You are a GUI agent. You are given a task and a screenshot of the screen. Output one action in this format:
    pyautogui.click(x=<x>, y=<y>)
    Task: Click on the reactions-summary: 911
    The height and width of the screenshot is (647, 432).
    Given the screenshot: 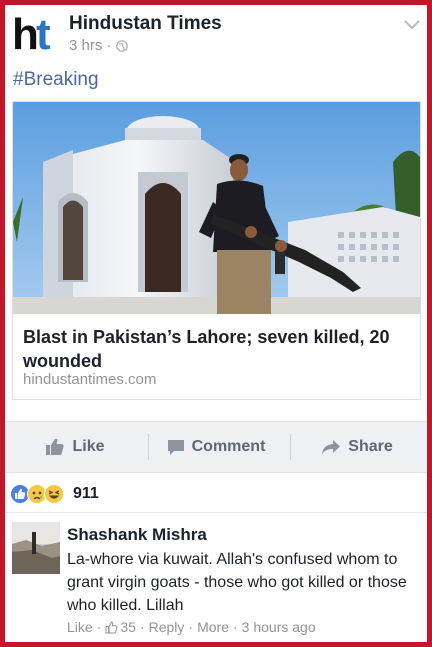 What is the action you would take?
    pyautogui.click(x=54, y=494)
    